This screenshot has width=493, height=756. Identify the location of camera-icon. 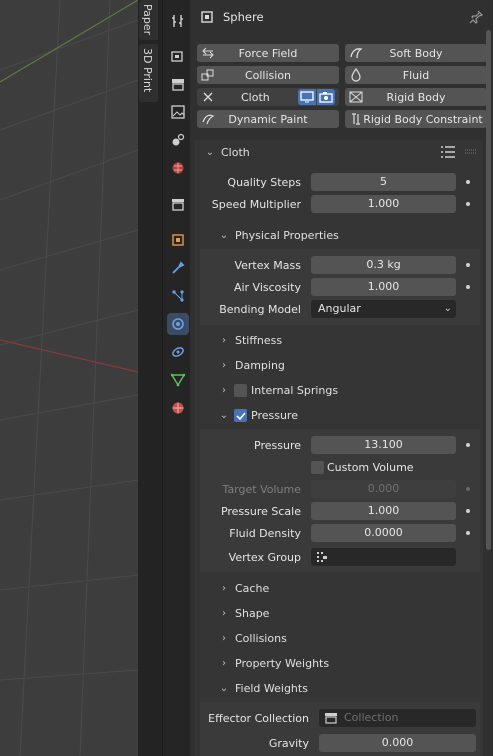
(326, 97).